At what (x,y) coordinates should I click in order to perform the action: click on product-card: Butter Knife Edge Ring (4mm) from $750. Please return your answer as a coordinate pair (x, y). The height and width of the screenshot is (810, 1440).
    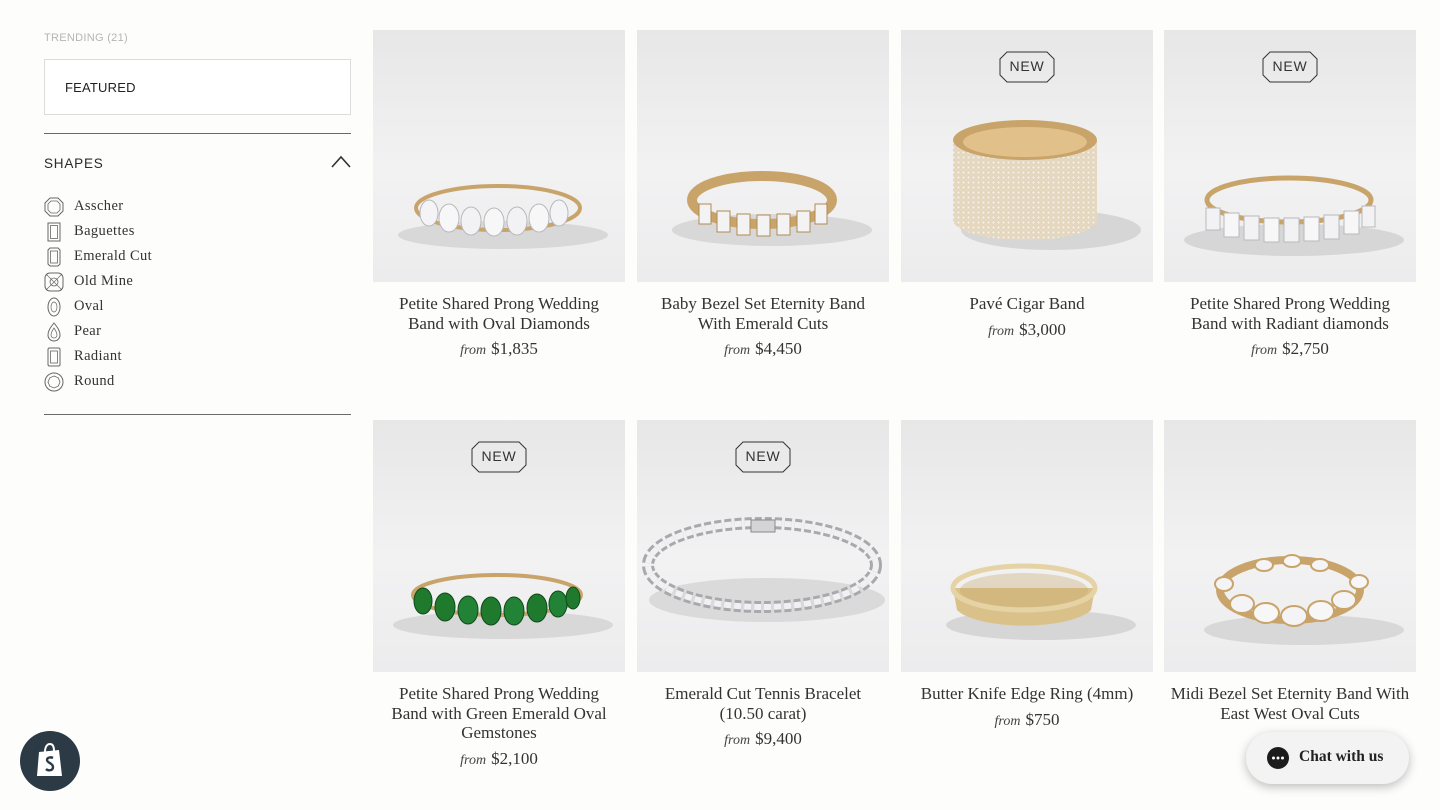
    Looking at the image, I should click on (1027, 575).